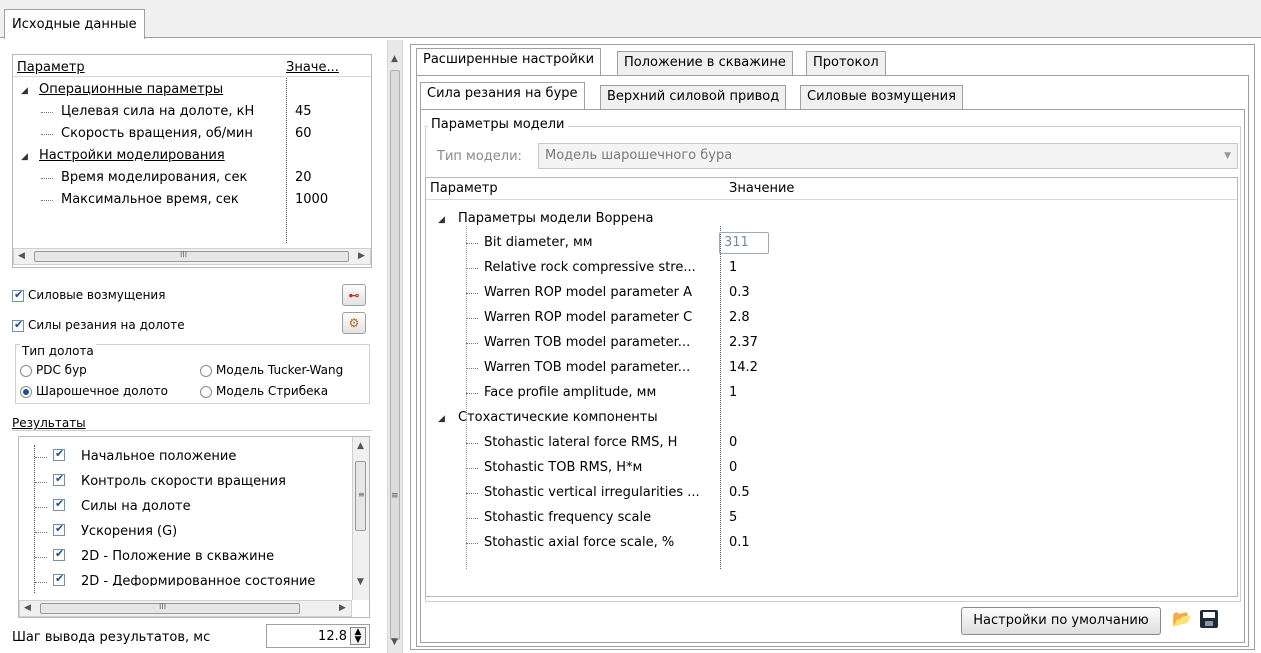 This screenshot has height=653, width=1261. What do you see at coordinates (888, 156) in the screenshot?
I see `model-type-combo: Модель шарошечного бура ▼` at bounding box center [888, 156].